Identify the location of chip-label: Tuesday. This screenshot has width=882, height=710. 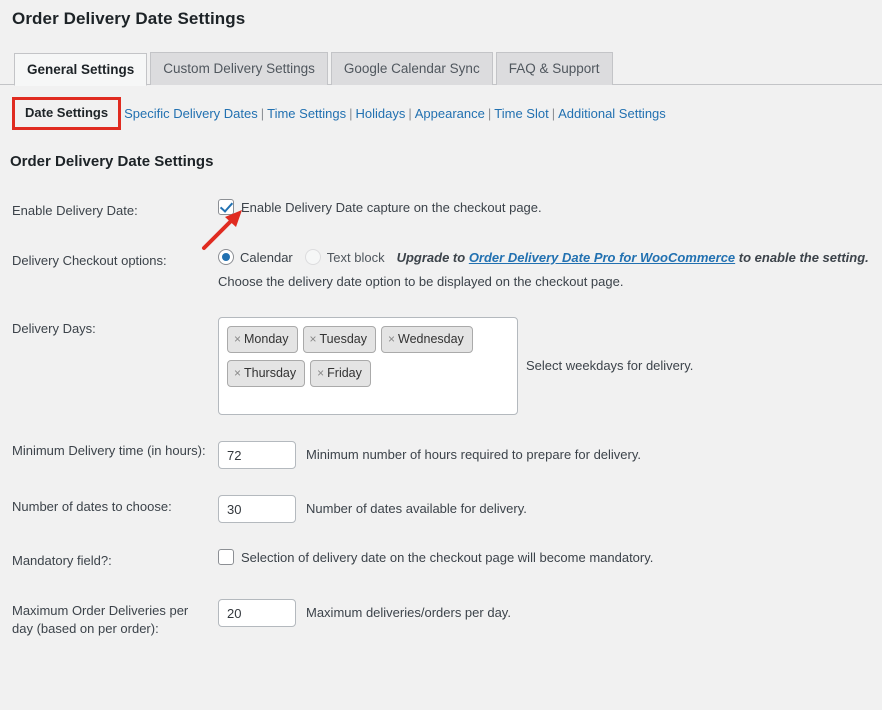
(343, 339).